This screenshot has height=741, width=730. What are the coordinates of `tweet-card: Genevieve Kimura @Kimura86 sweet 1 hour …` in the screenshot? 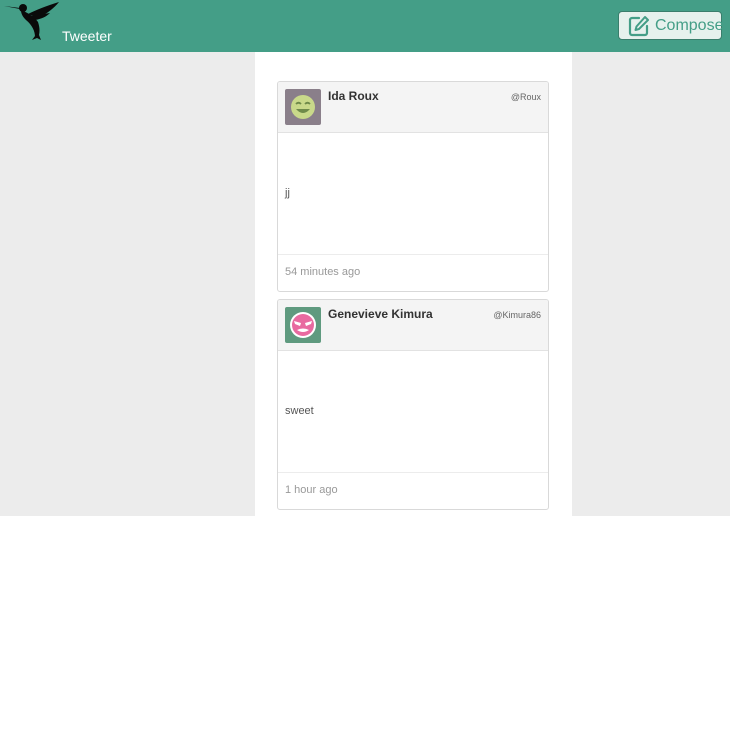 It's located at (413, 404).